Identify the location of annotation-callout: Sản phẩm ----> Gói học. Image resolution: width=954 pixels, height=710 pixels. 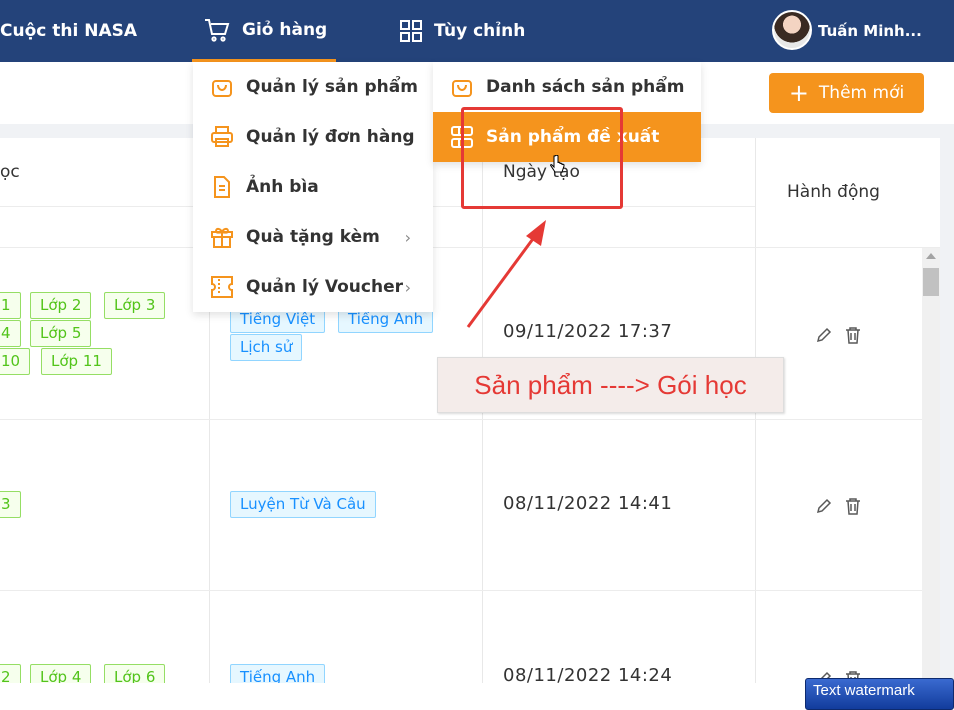
(610, 385).